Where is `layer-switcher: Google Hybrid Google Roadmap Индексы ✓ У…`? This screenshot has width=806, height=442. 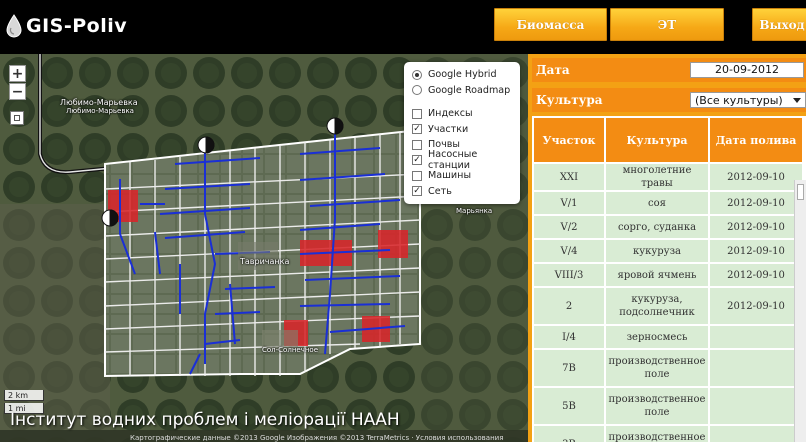 layer-switcher: Google Hybrid Google Roadmap Индексы ✓ У… is located at coordinates (462, 133).